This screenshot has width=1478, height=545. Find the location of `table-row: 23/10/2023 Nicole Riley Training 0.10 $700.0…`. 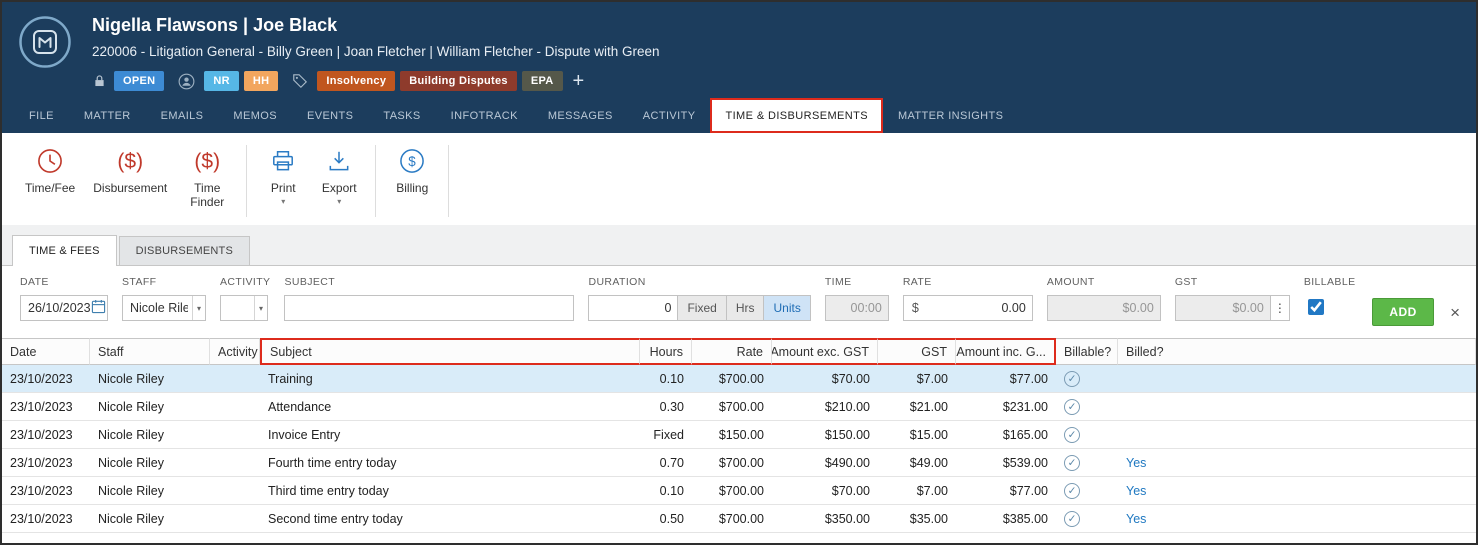

table-row: 23/10/2023 Nicole Riley Training 0.10 $700.0… is located at coordinates (739, 379).